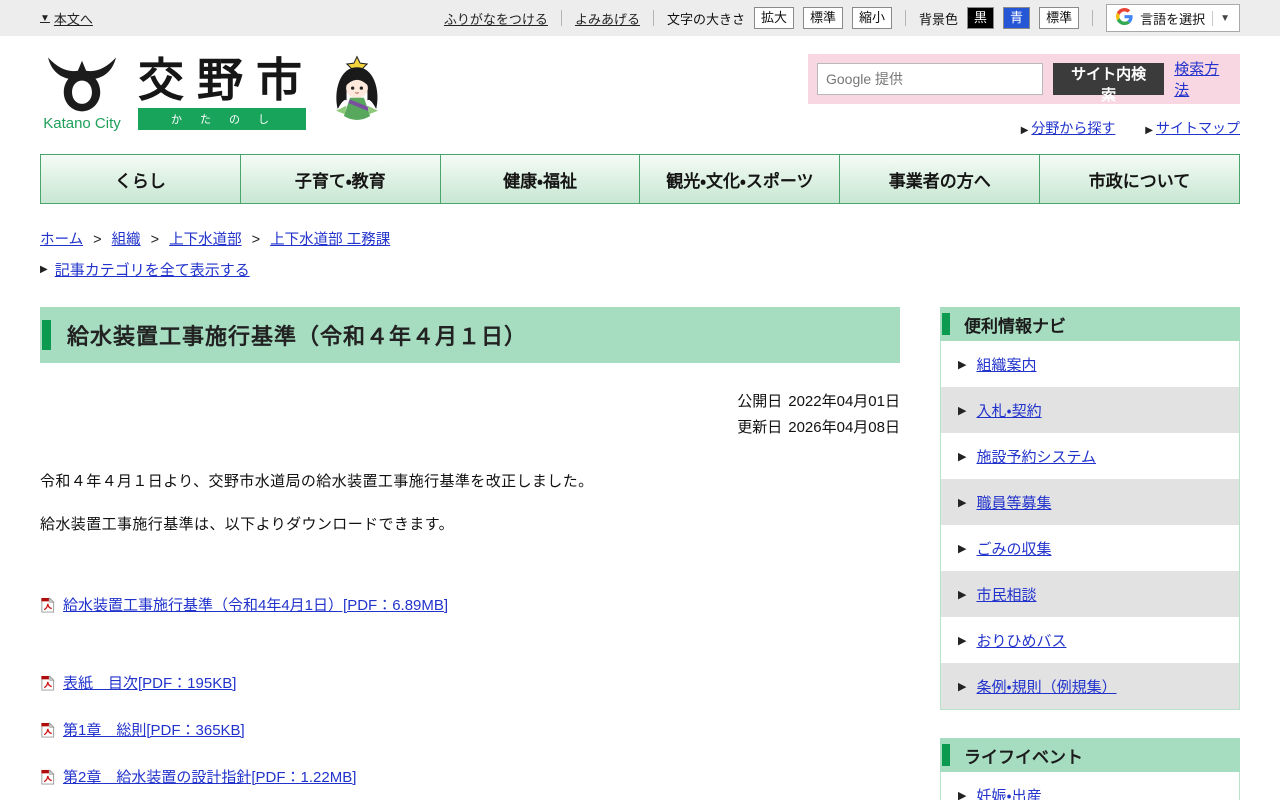  I want to click on pdf-list-link: 表紙 目次[PDF：195KB], so click(149, 682).